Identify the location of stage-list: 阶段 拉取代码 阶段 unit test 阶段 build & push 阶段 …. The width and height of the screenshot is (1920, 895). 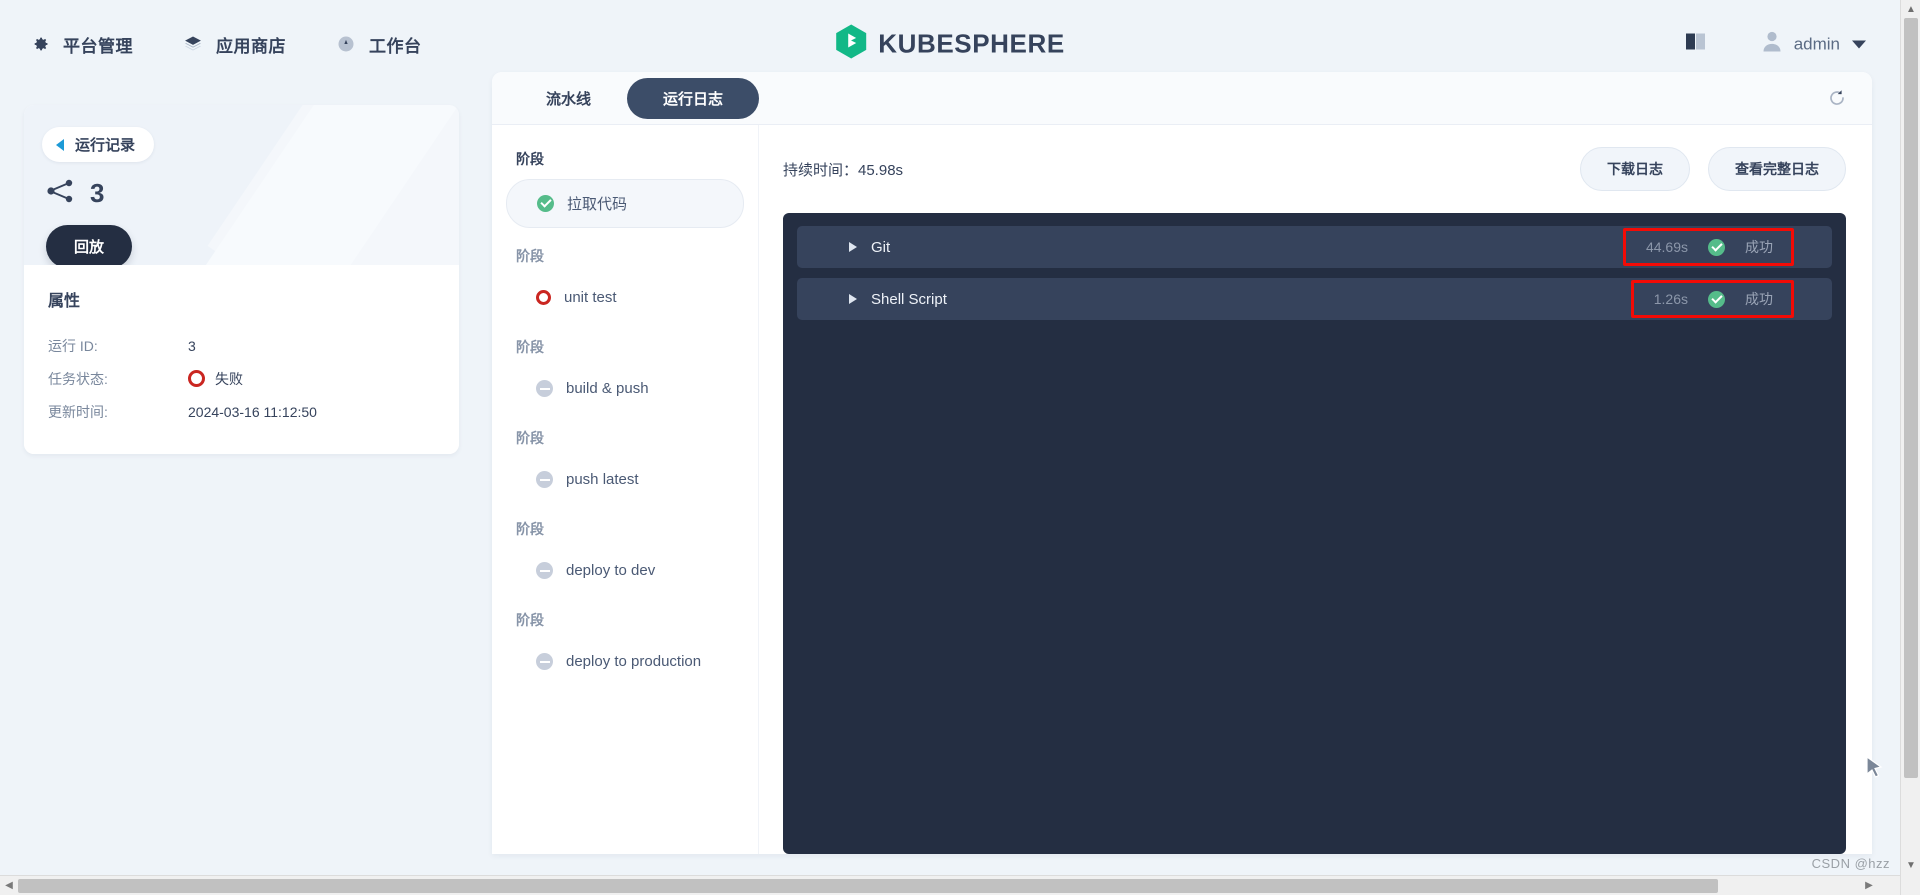
(625, 489).